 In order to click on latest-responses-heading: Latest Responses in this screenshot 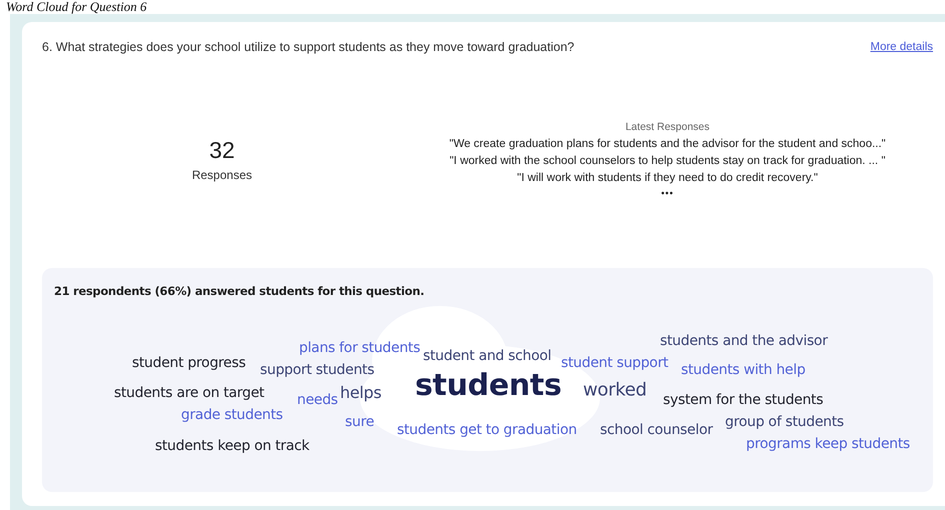, I will do `click(667, 127)`.